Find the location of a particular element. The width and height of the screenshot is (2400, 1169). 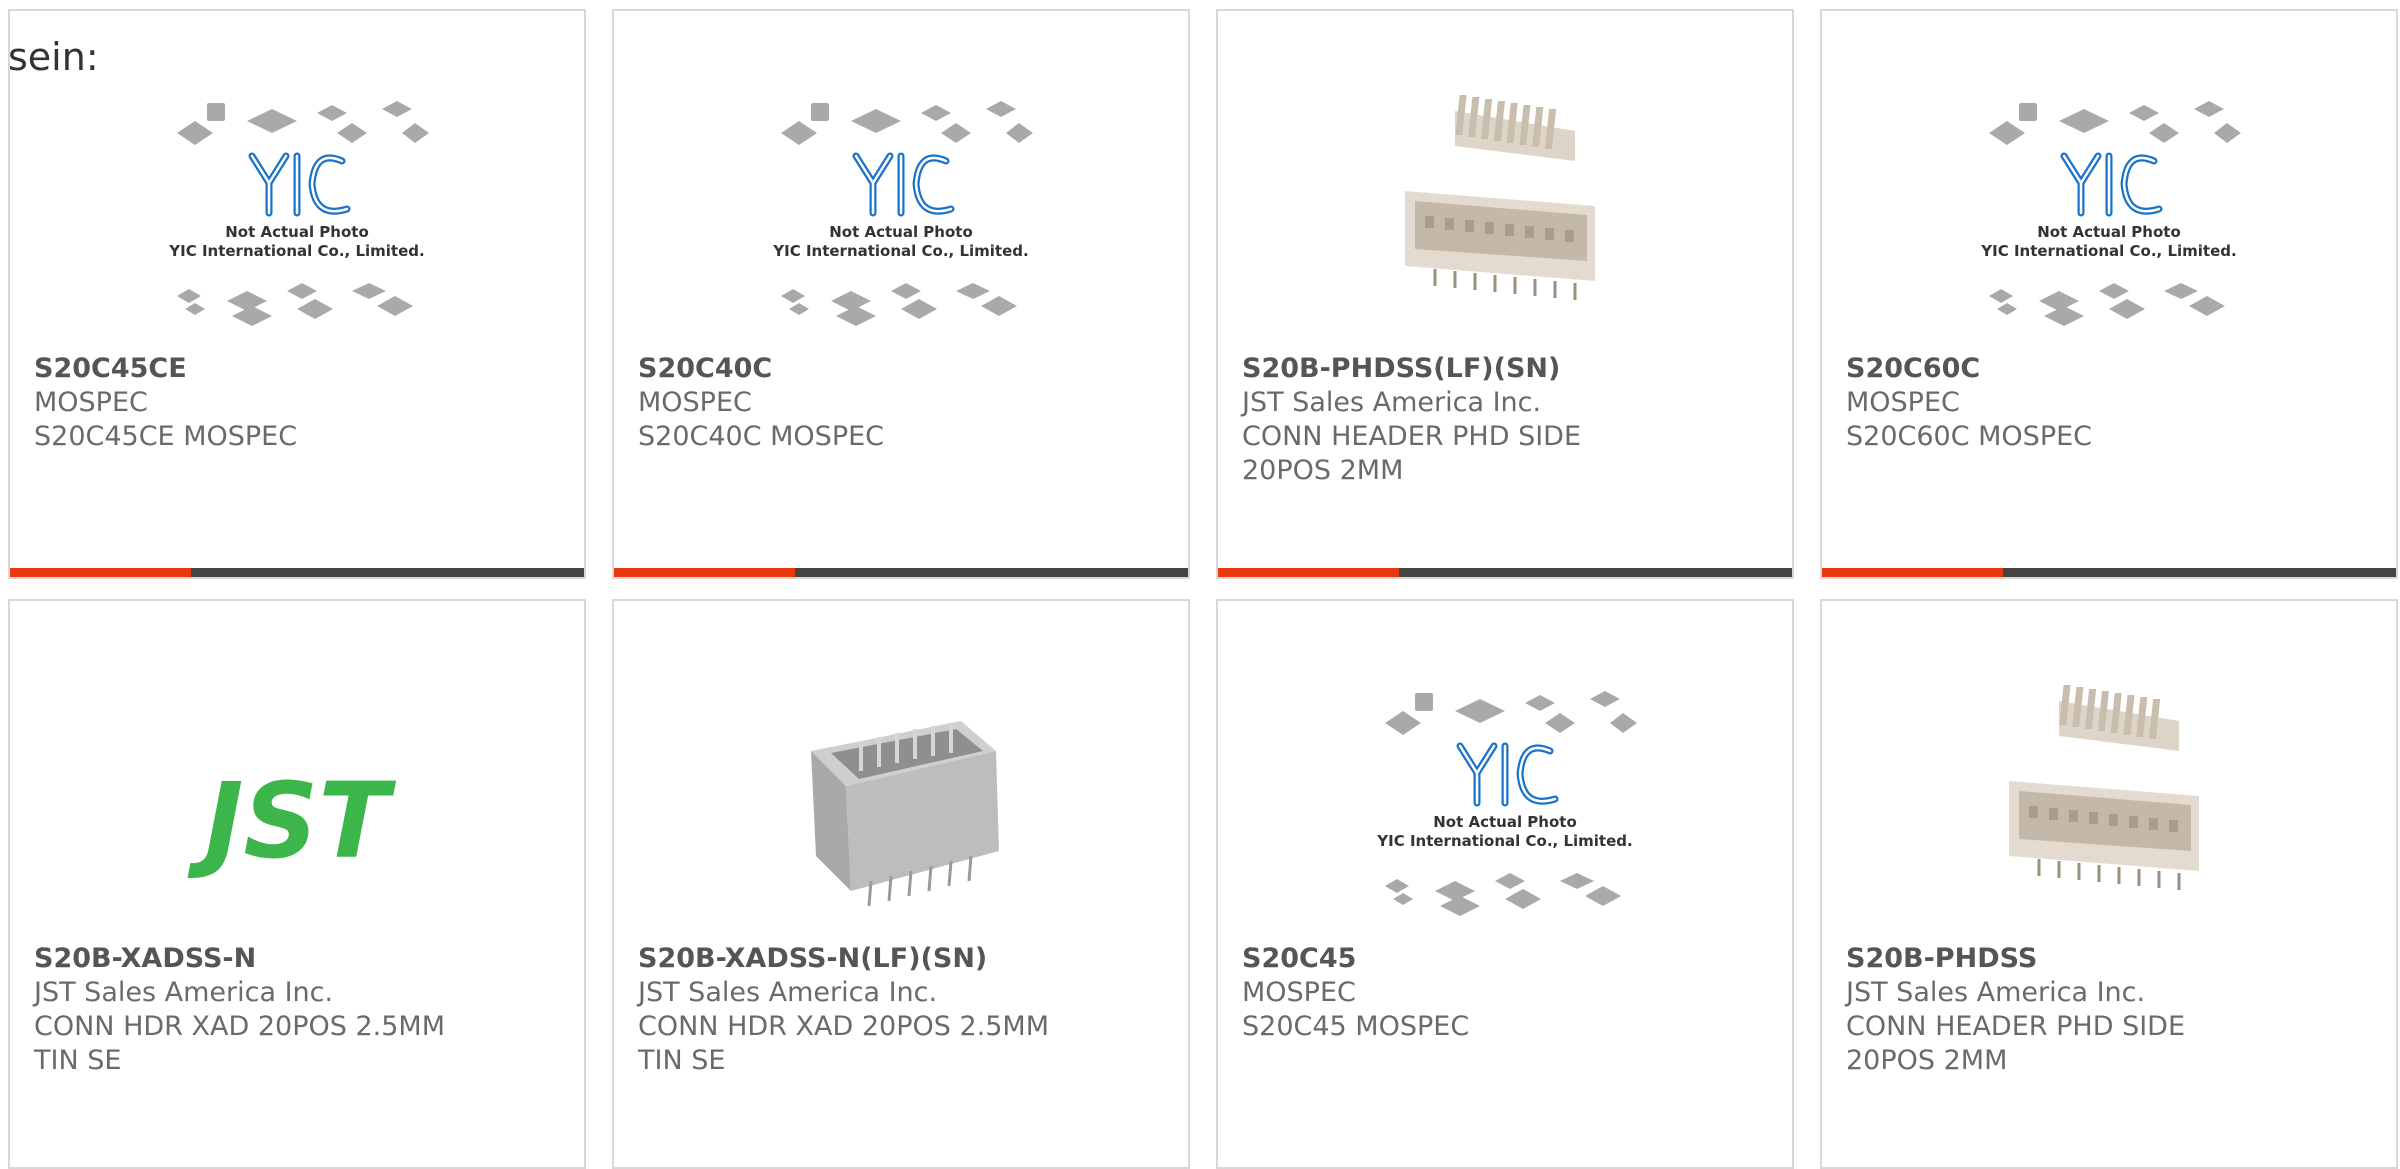

description: S20C45CE MOSPEC is located at coordinates (166, 436).